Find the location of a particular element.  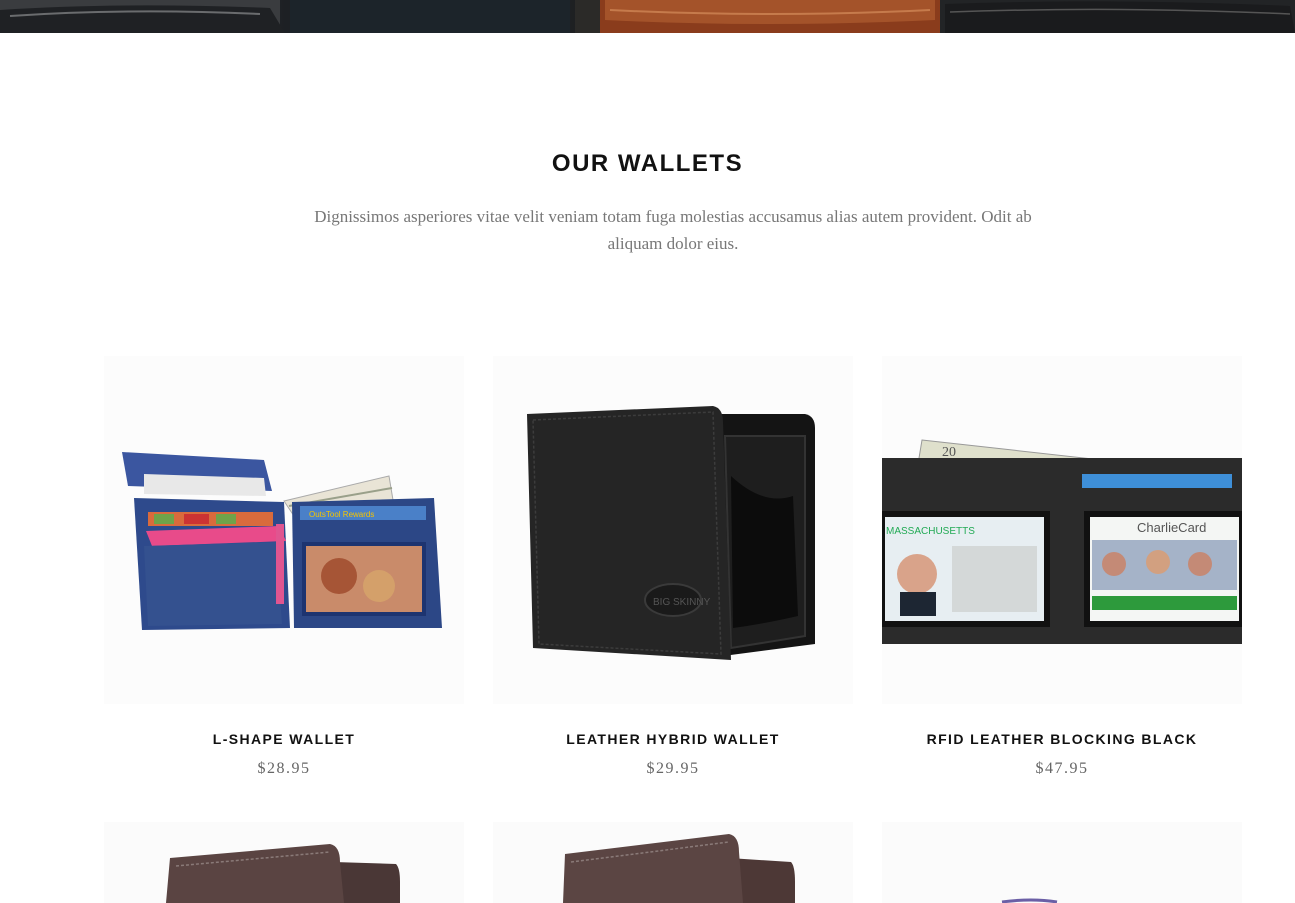

product-price: $47.95 is located at coordinates (1062, 768).